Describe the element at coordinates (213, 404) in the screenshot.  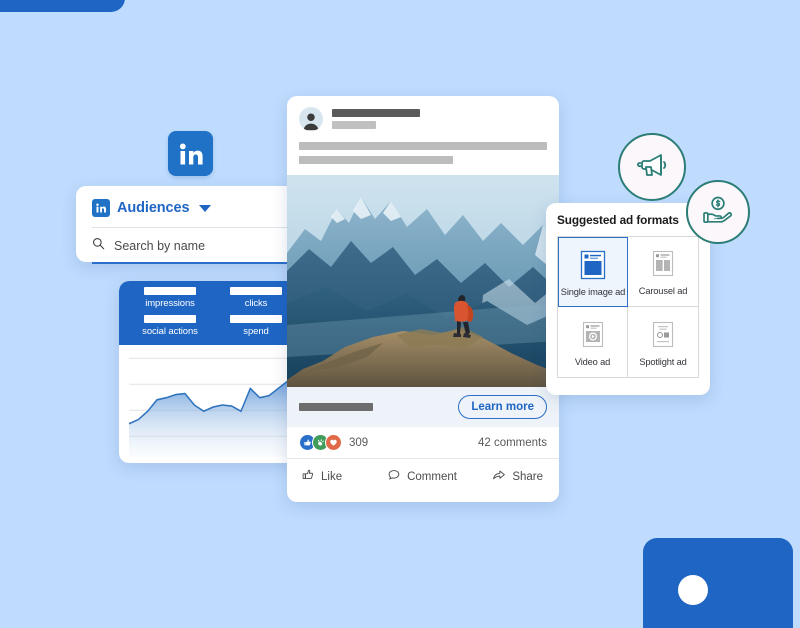
I see `performance-area-chart` at that location.